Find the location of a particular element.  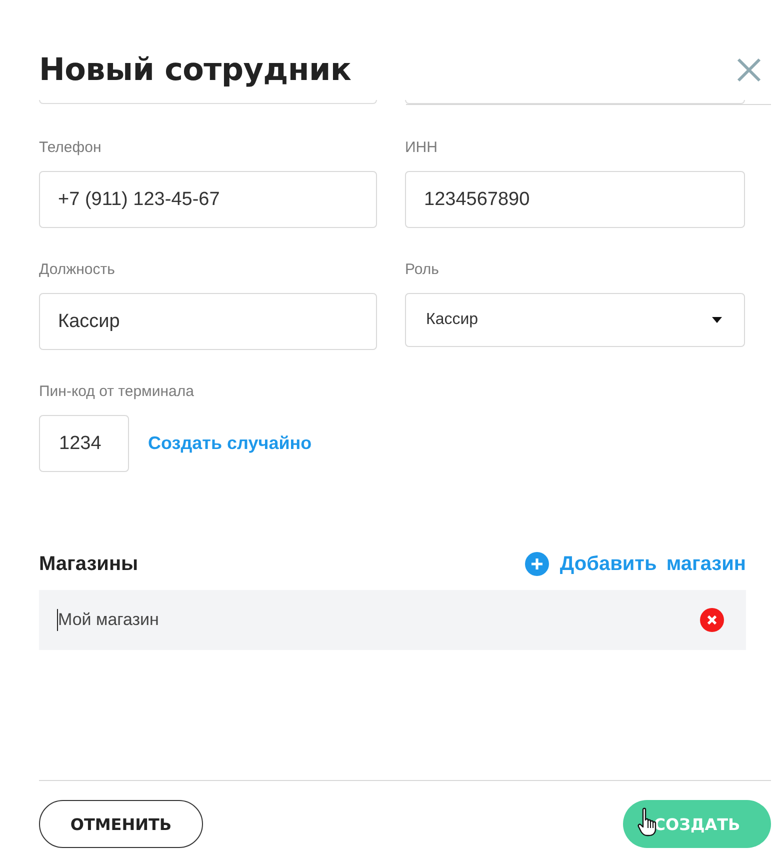

hand-cursor-icon is located at coordinates (647, 822).